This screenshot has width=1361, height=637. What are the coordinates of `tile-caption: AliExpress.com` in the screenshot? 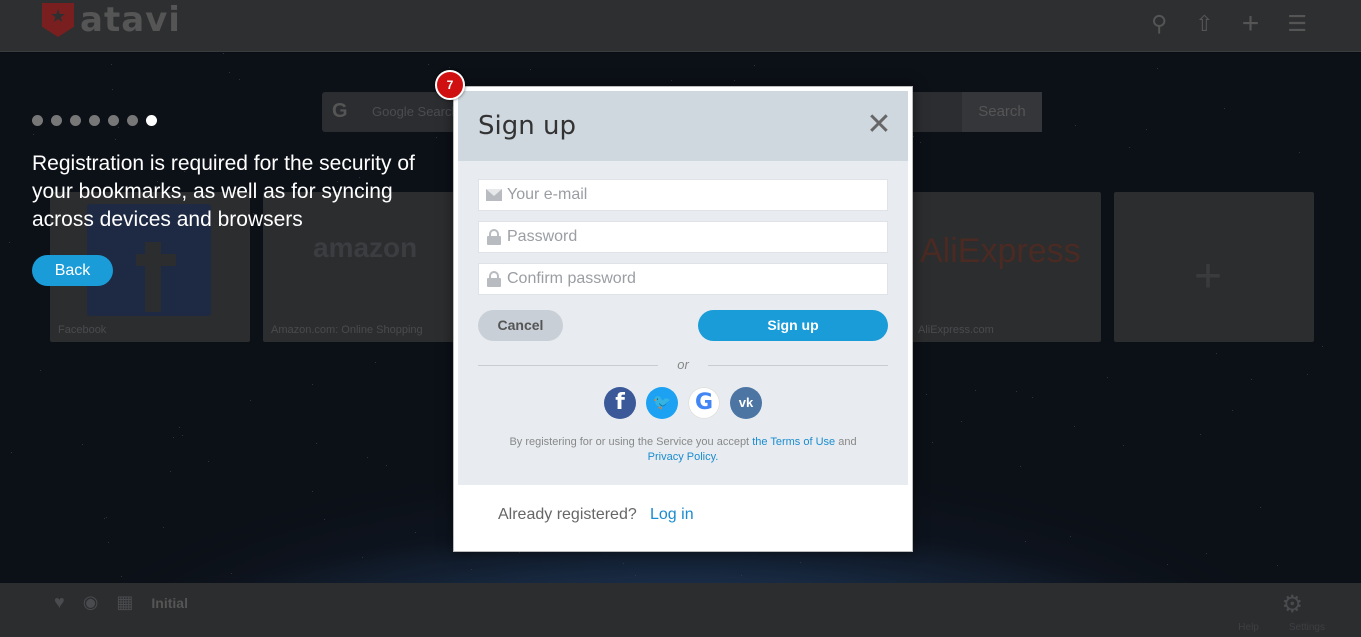 It's located at (956, 330).